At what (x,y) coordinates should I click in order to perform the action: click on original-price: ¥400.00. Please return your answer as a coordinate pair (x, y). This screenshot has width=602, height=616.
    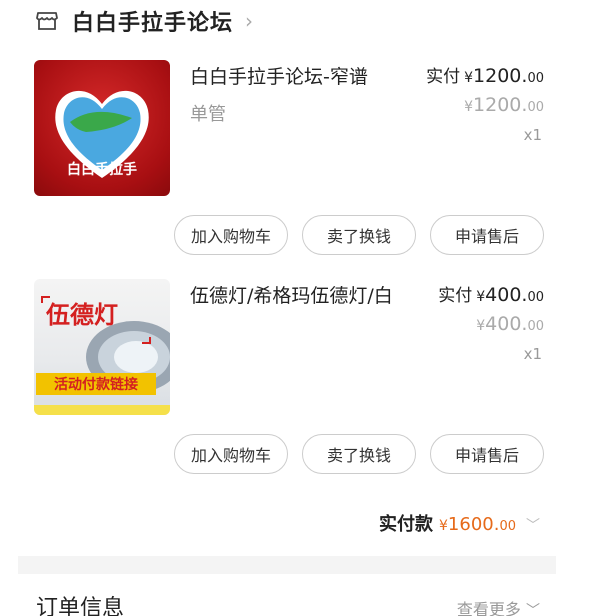
    Looking at the image, I should click on (510, 324).